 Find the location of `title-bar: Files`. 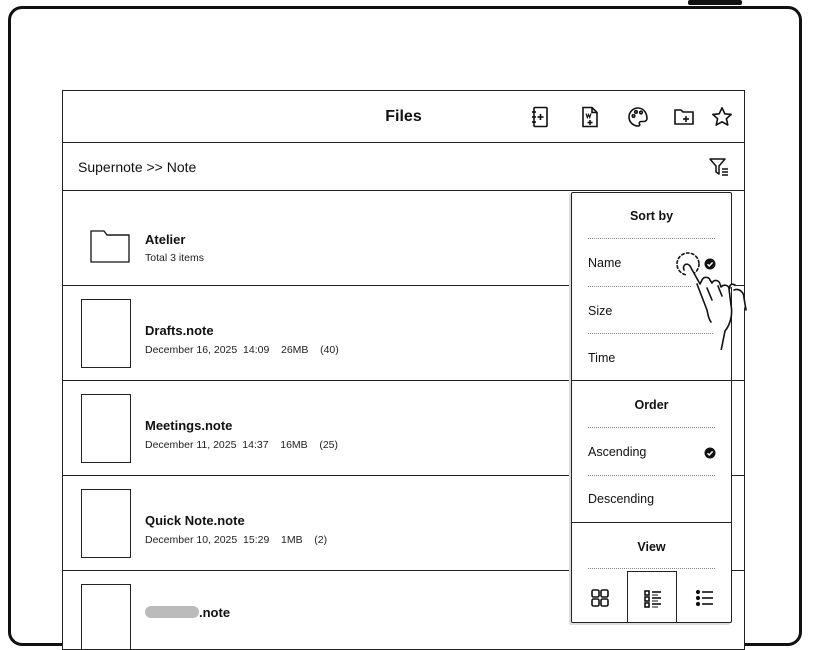

title-bar: Files is located at coordinates (403, 117).